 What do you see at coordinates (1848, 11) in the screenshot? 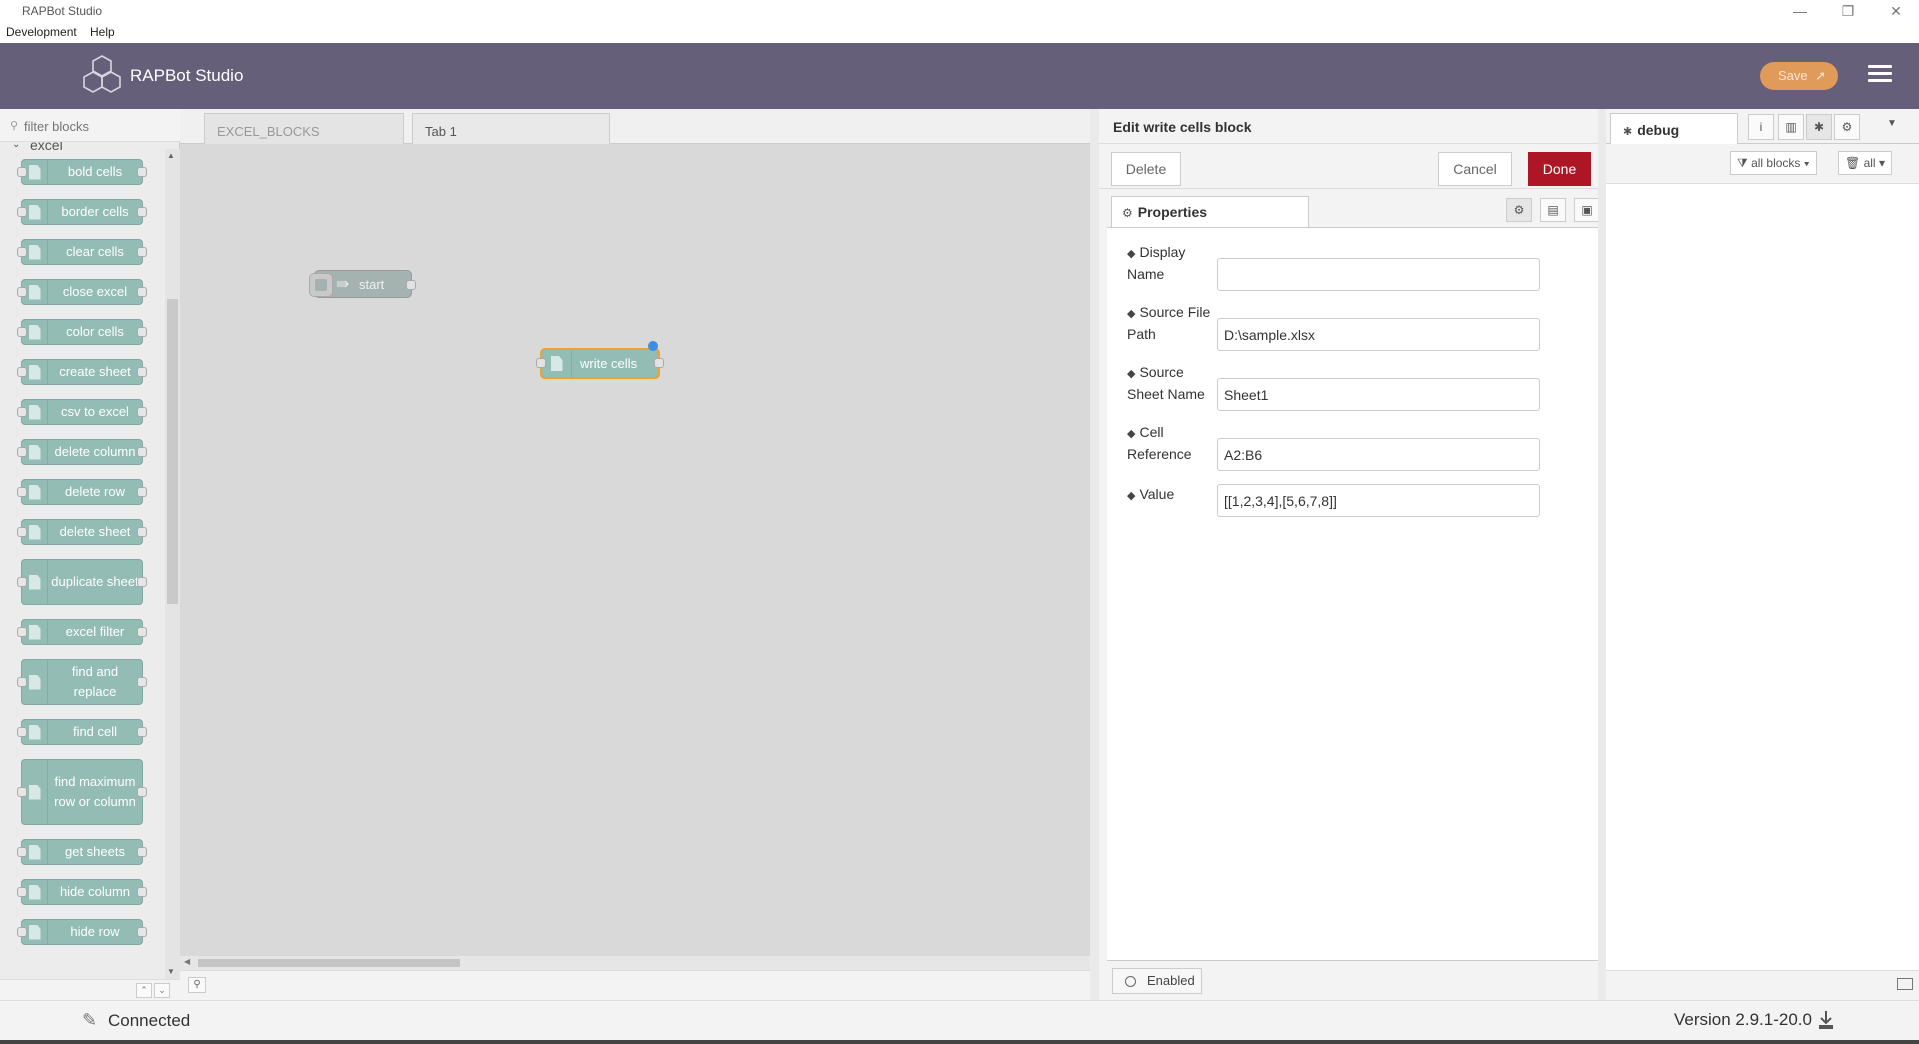
I see `restore-icon: ❐` at bounding box center [1848, 11].